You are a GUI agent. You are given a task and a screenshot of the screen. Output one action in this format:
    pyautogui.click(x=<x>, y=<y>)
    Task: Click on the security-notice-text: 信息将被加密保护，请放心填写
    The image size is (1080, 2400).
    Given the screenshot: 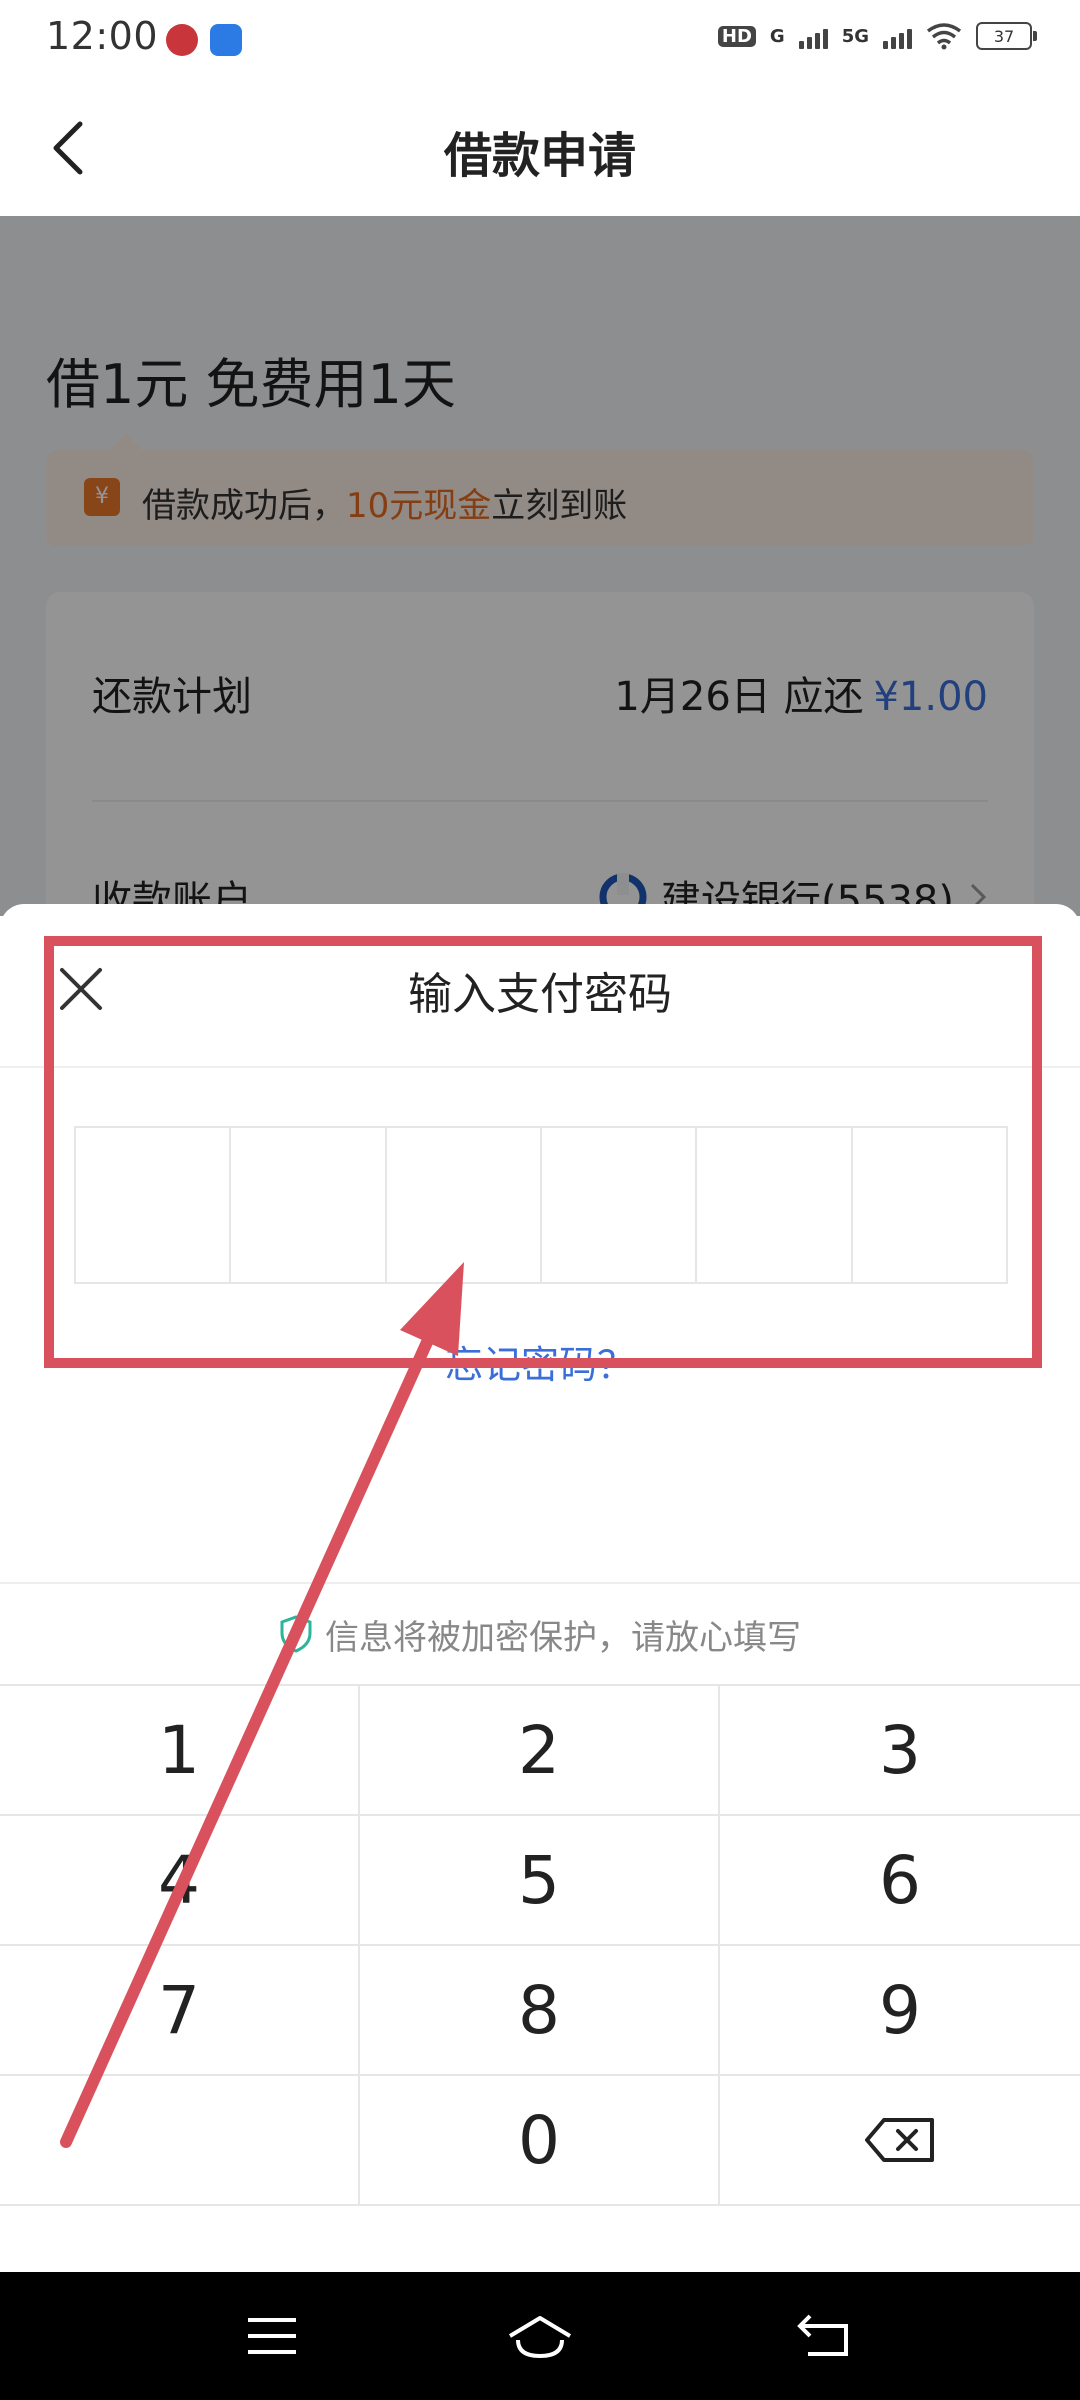 What is the action you would take?
    pyautogui.click(x=563, y=1637)
    